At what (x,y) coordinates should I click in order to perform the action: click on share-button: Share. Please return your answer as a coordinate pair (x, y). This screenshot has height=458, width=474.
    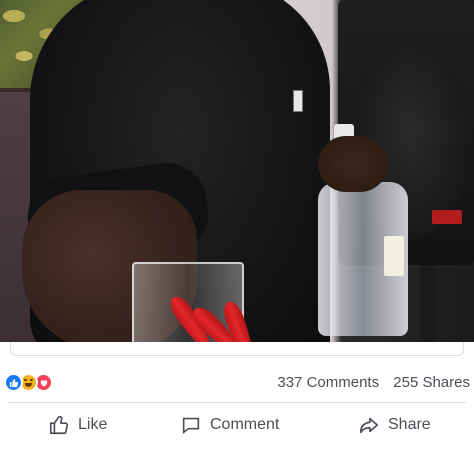
    Looking at the image, I should click on (394, 425).